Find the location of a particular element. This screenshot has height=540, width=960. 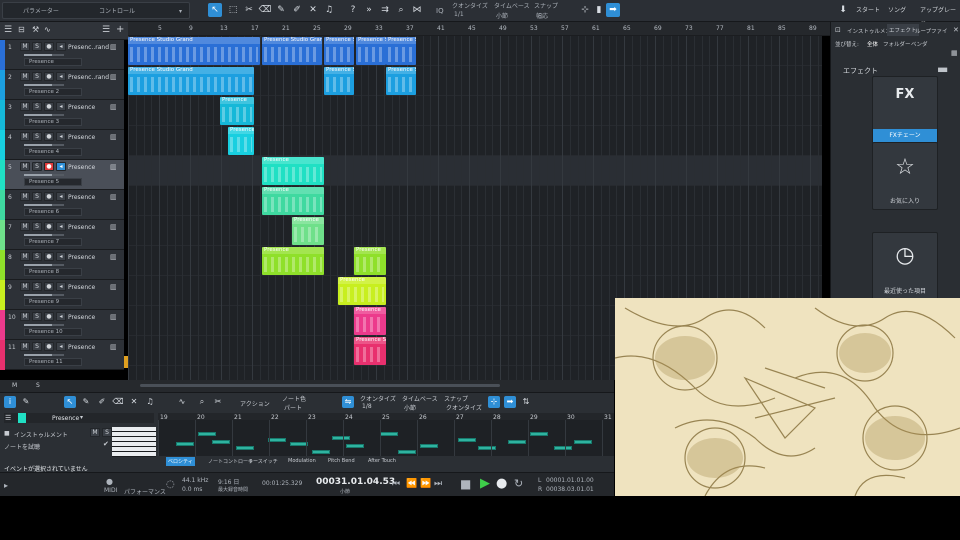

instrument-selector: Presence 6 is located at coordinates (53, 212).